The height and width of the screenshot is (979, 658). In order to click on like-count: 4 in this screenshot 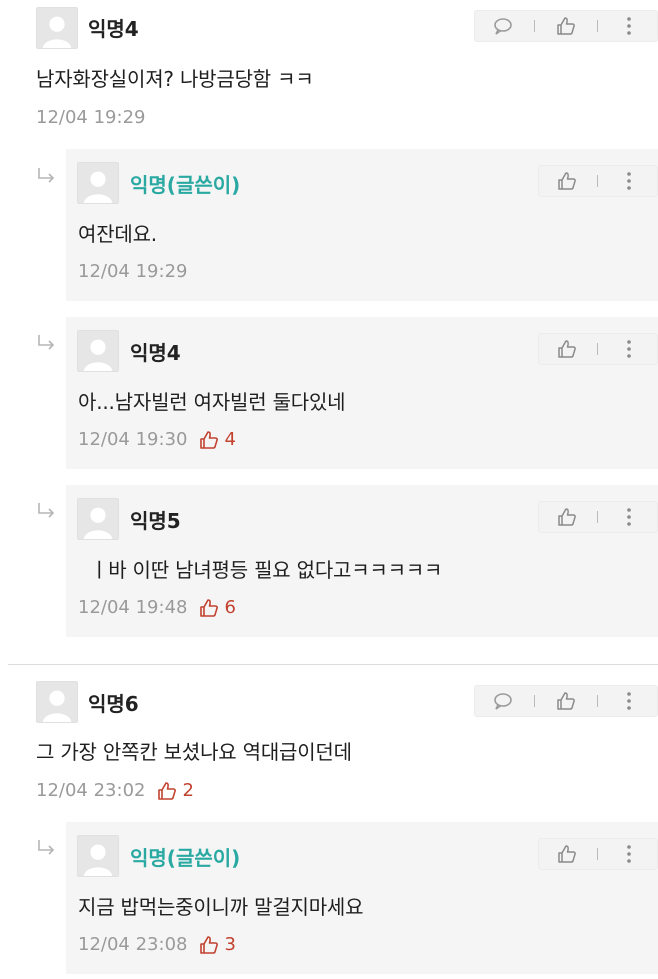, I will do `click(217, 439)`.